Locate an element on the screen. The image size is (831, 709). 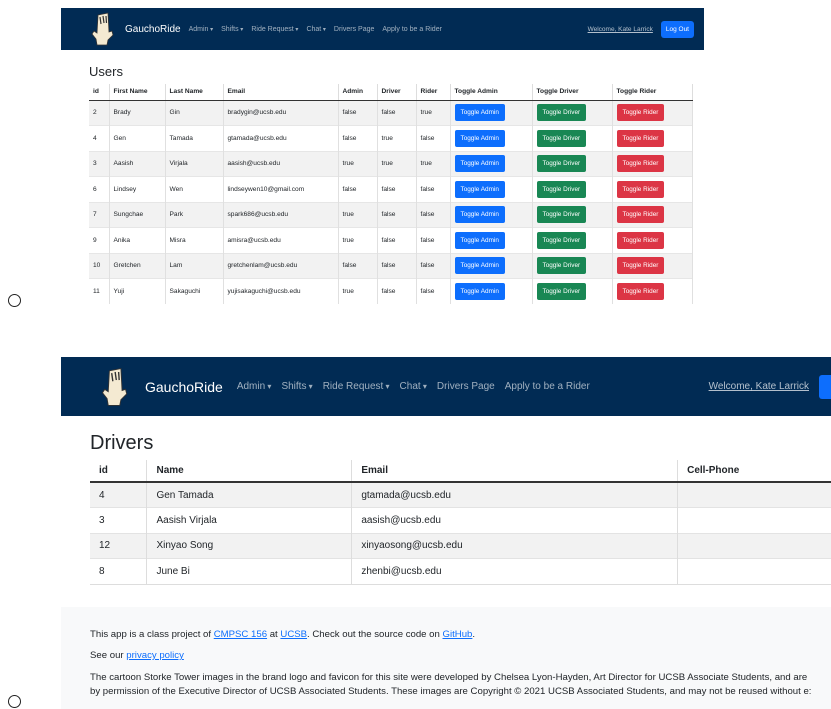
table-cell: spark686@ucsb.edu is located at coordinates (281, 214).